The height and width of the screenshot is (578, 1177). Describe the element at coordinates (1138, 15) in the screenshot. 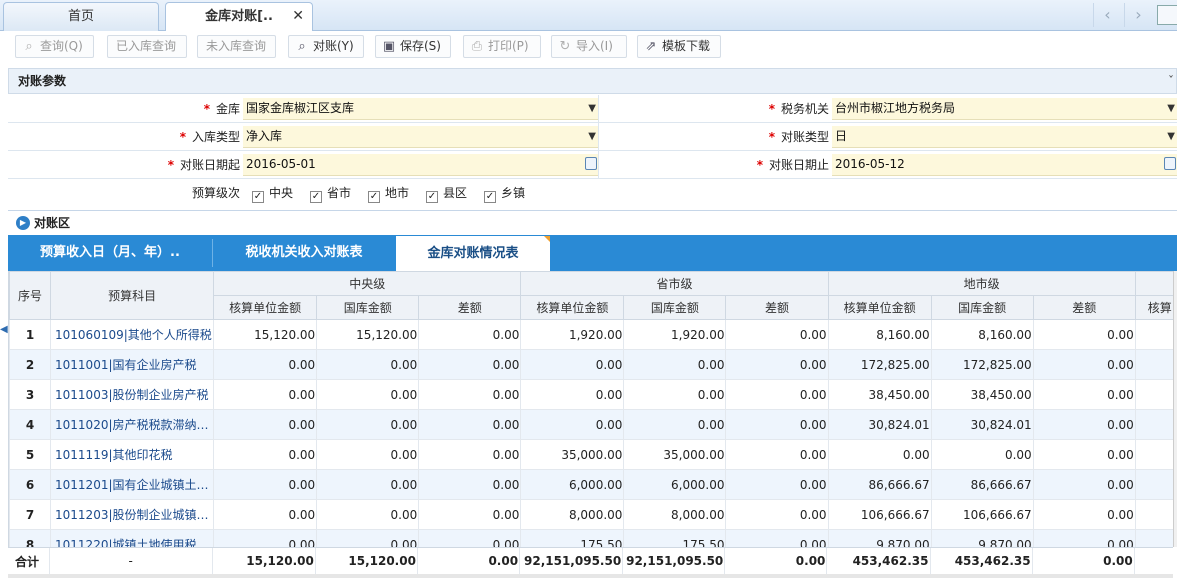

I see `tab-next-icon: ›` at that location.